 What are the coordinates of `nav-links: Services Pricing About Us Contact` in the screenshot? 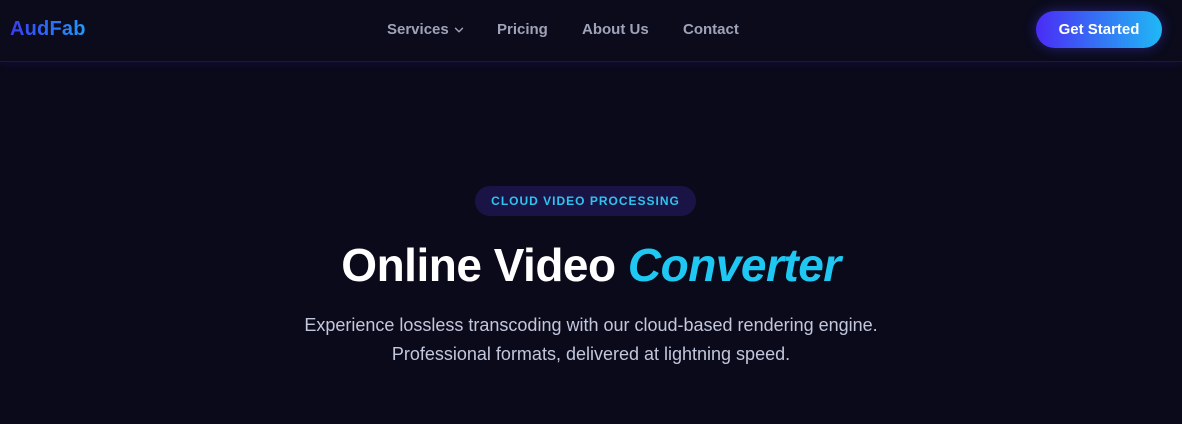 It's located at (591, 31).